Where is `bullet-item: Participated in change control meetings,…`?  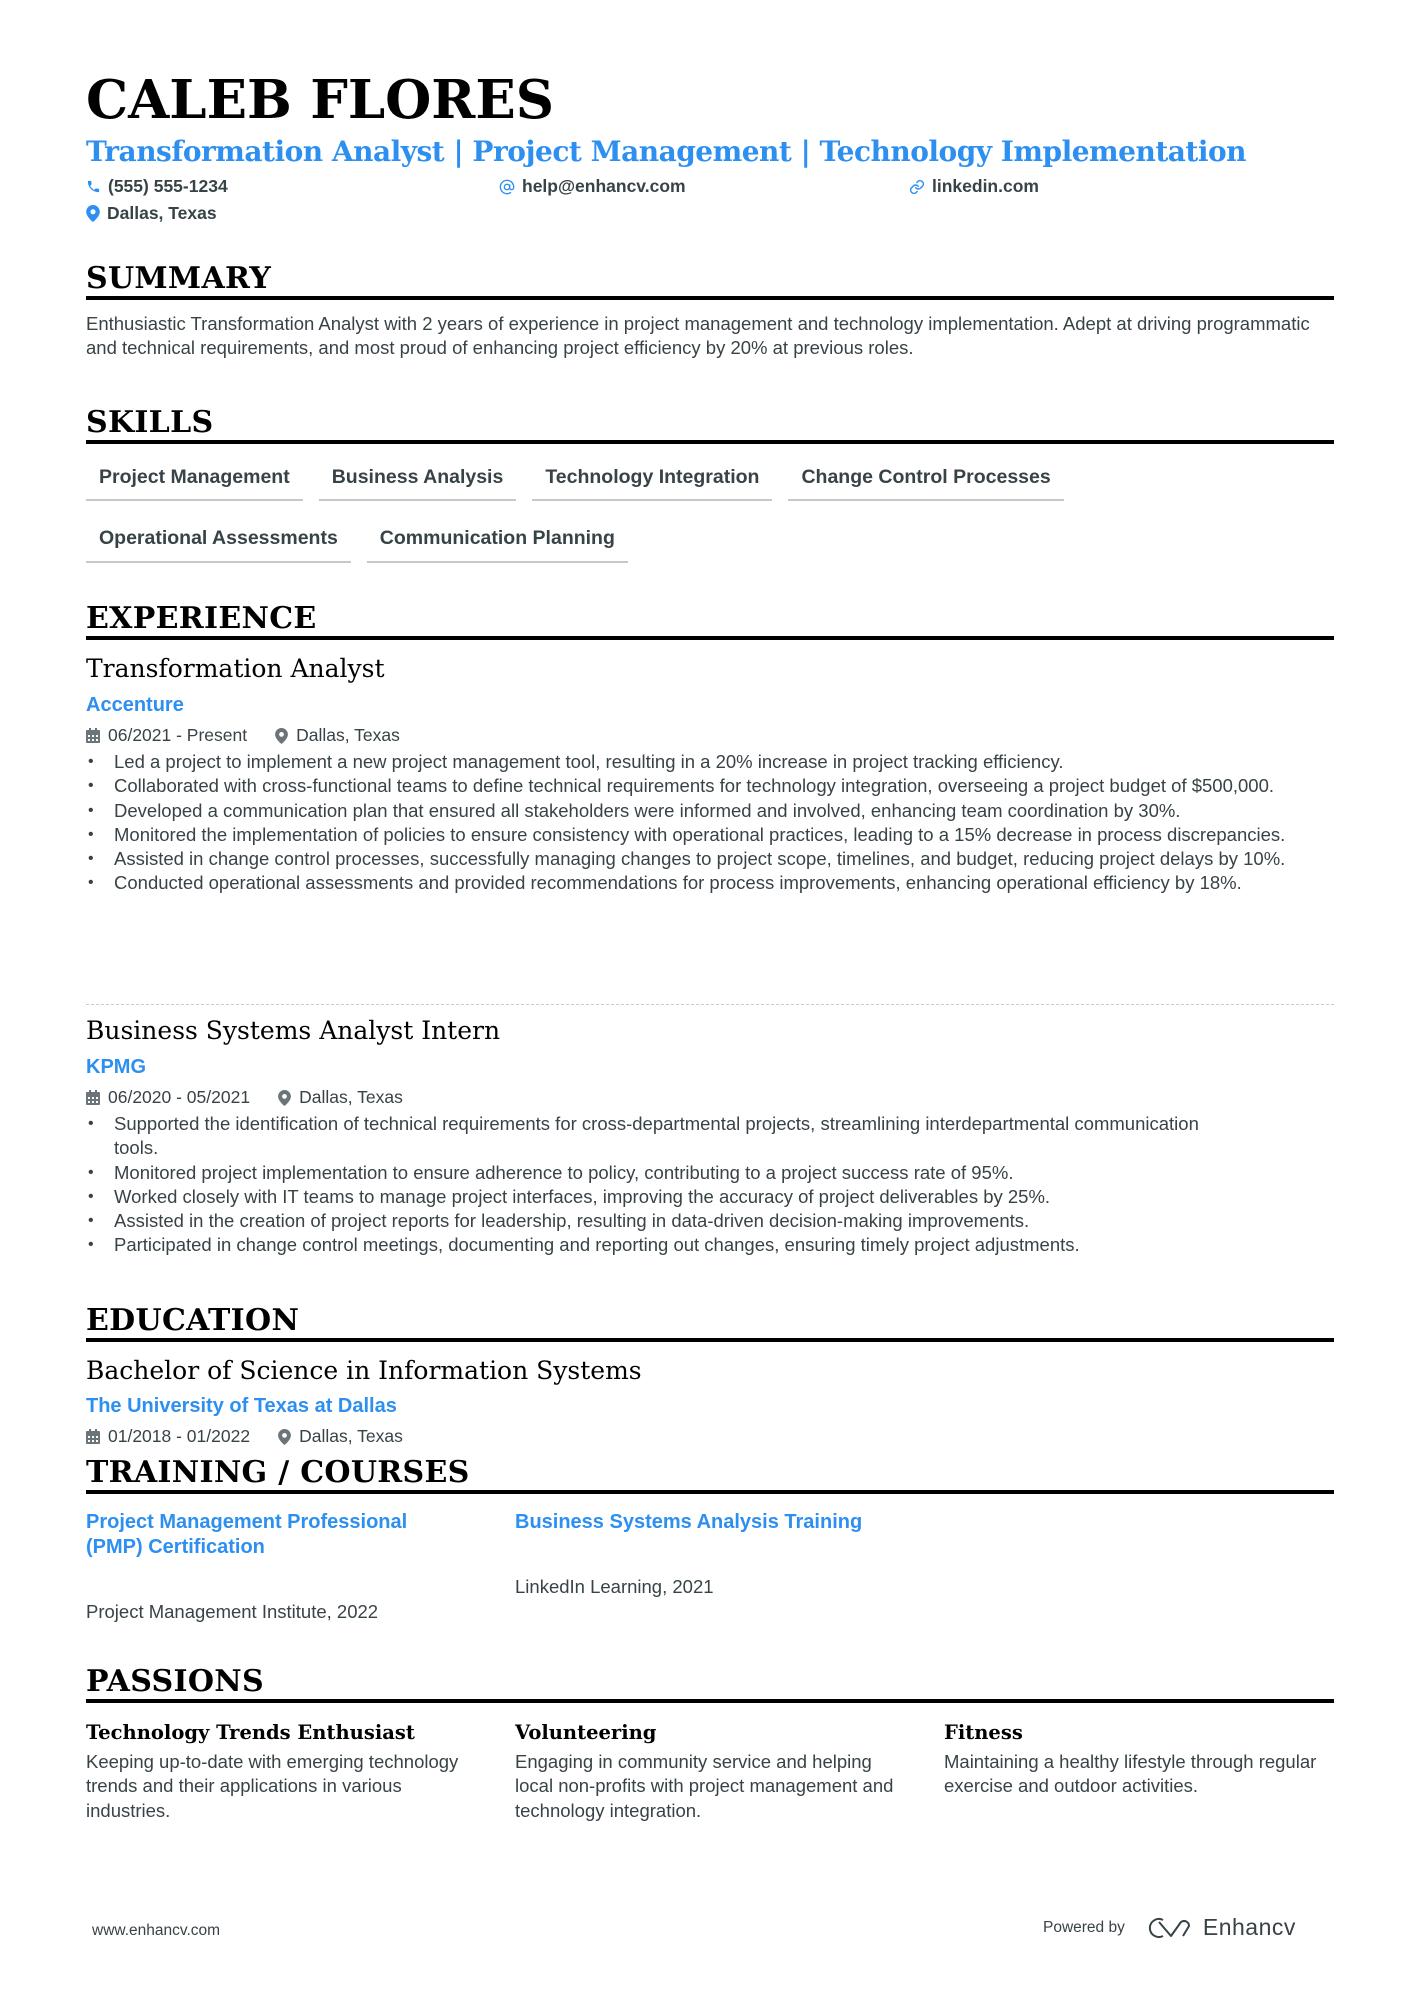
bullet-item: Participated in change control meetings,… is located at coordinates (661, 1245).